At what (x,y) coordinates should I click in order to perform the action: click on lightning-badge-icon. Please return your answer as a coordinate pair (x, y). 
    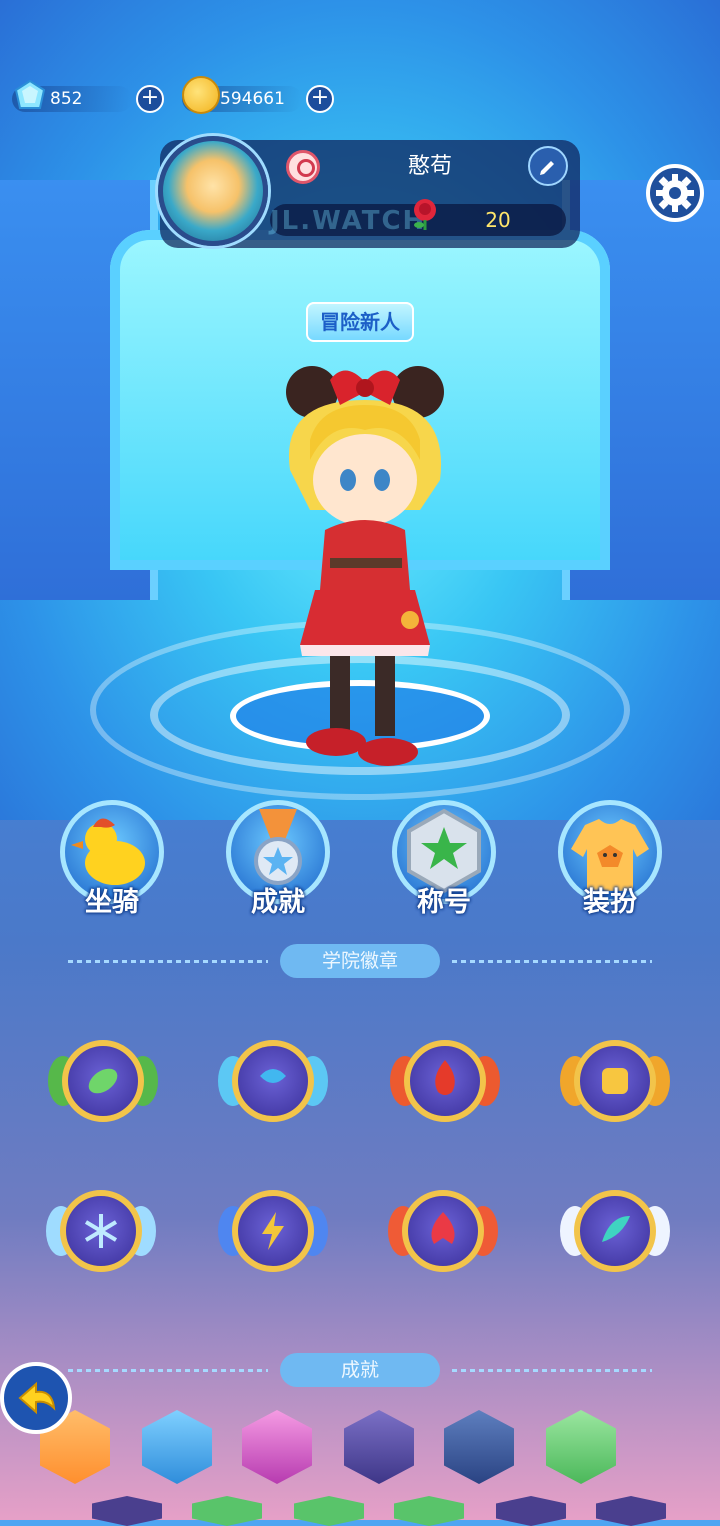
    Looking at the image, I should click on (273, 1231).